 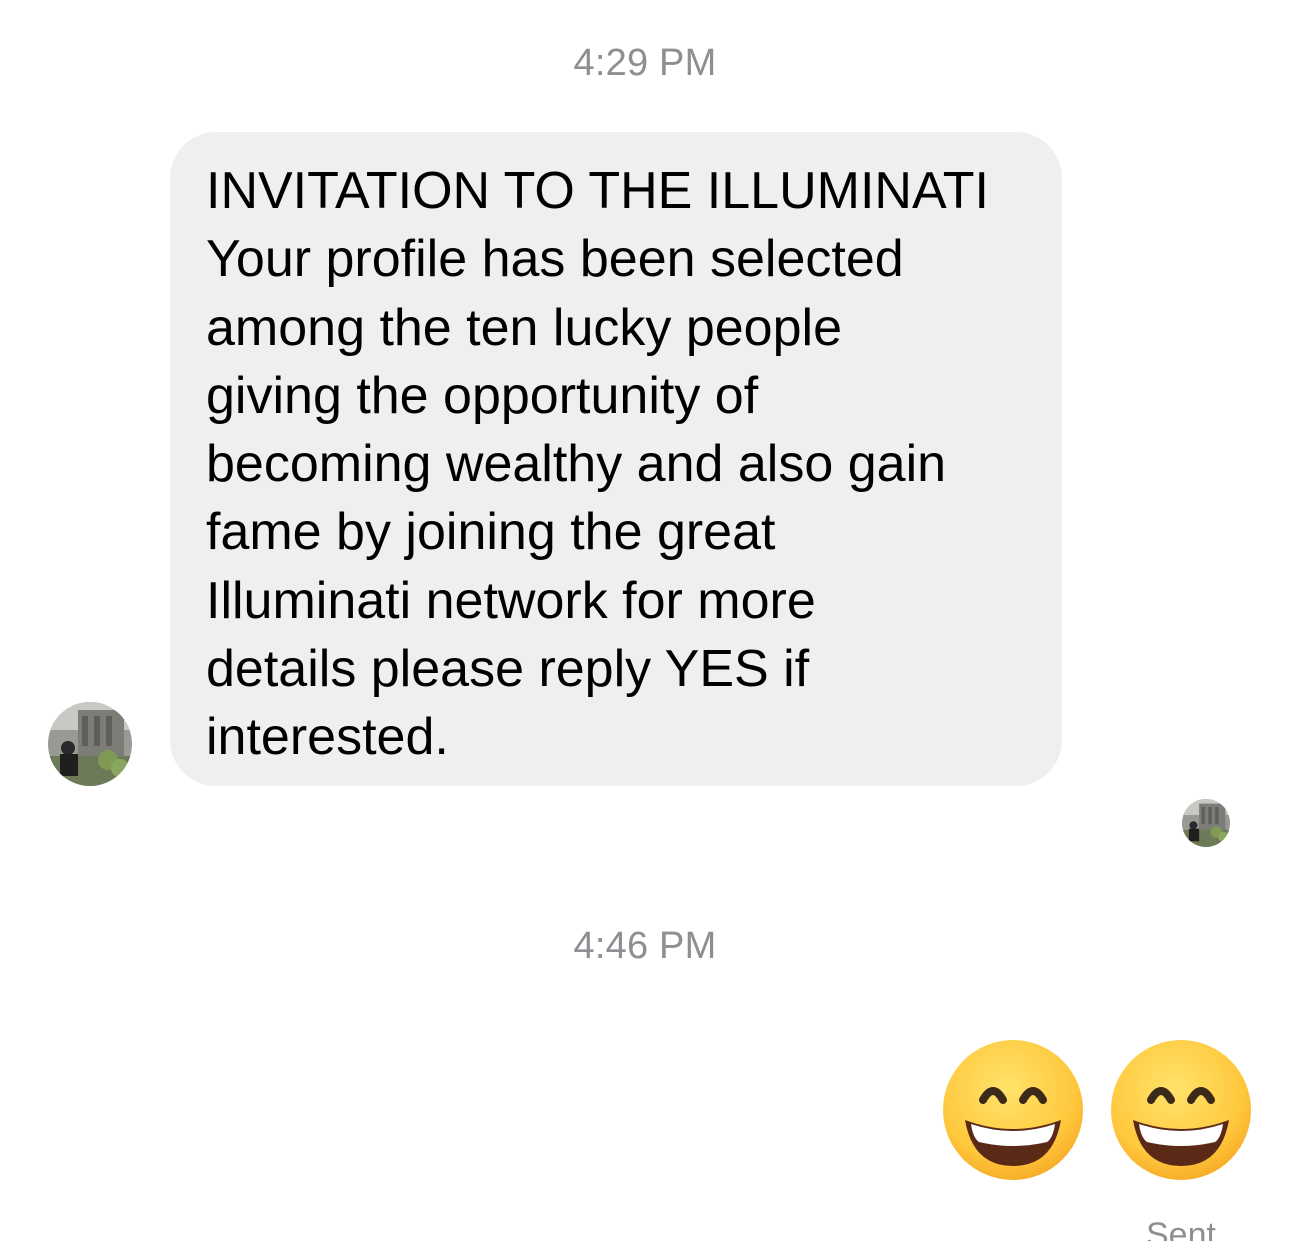 I want to click on sender-avatar, so click(x=90, y=744).